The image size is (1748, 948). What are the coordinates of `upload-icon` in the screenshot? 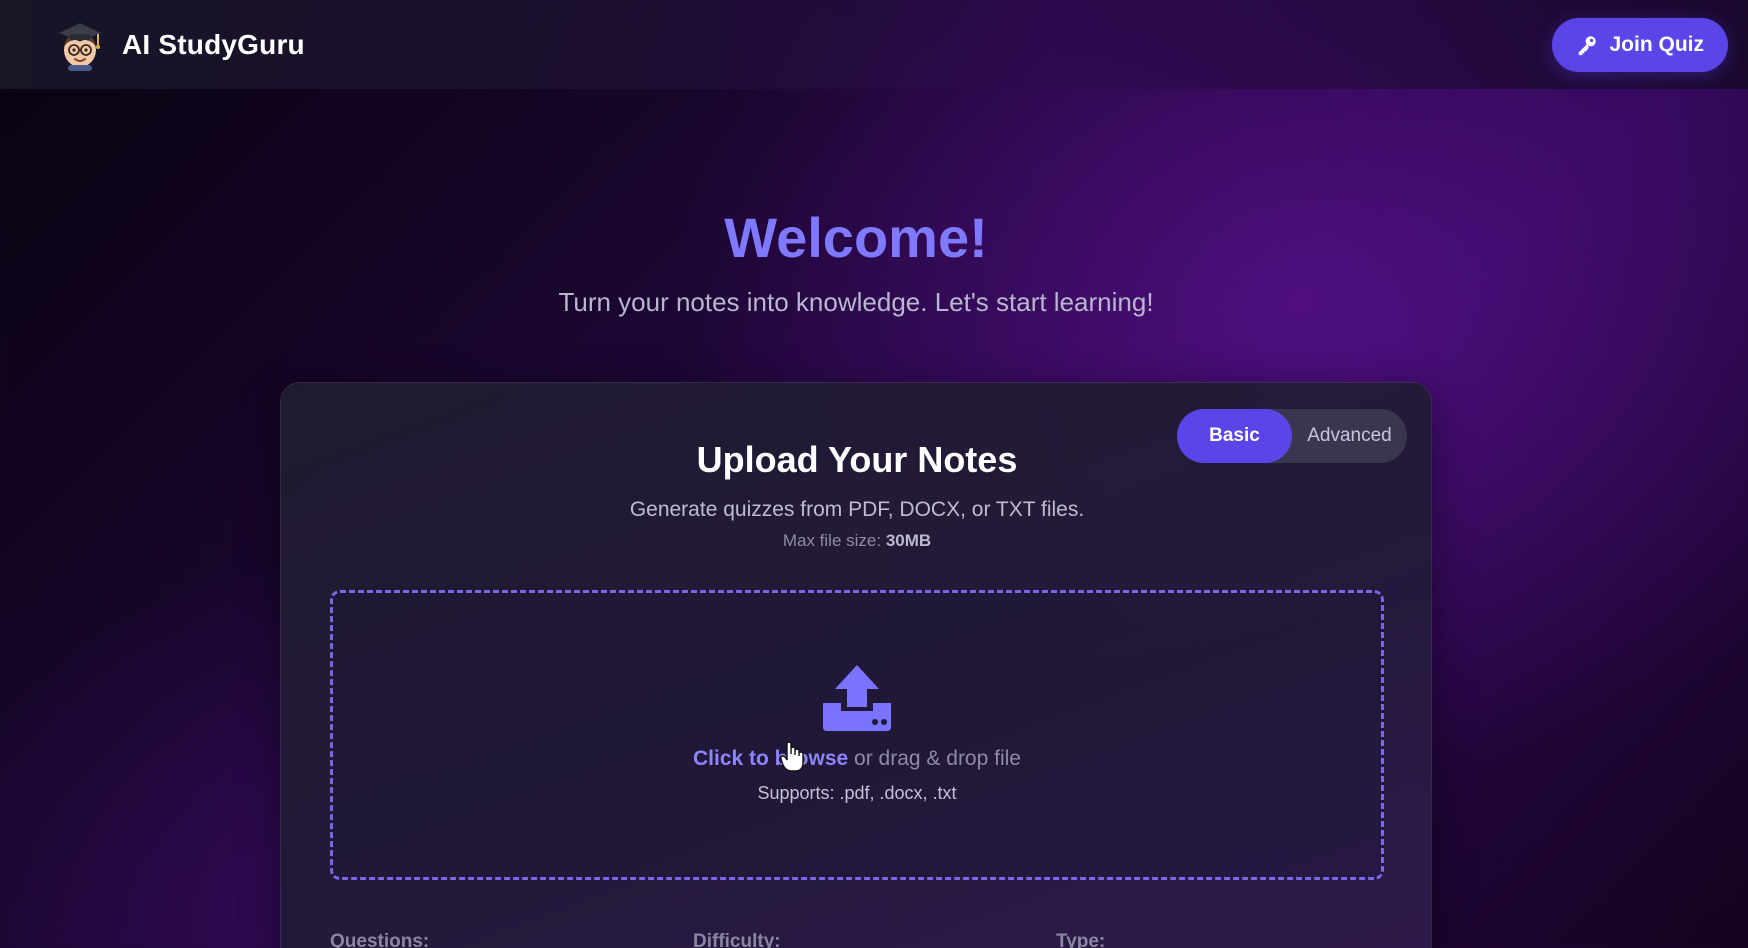 It's located at (857, 698).